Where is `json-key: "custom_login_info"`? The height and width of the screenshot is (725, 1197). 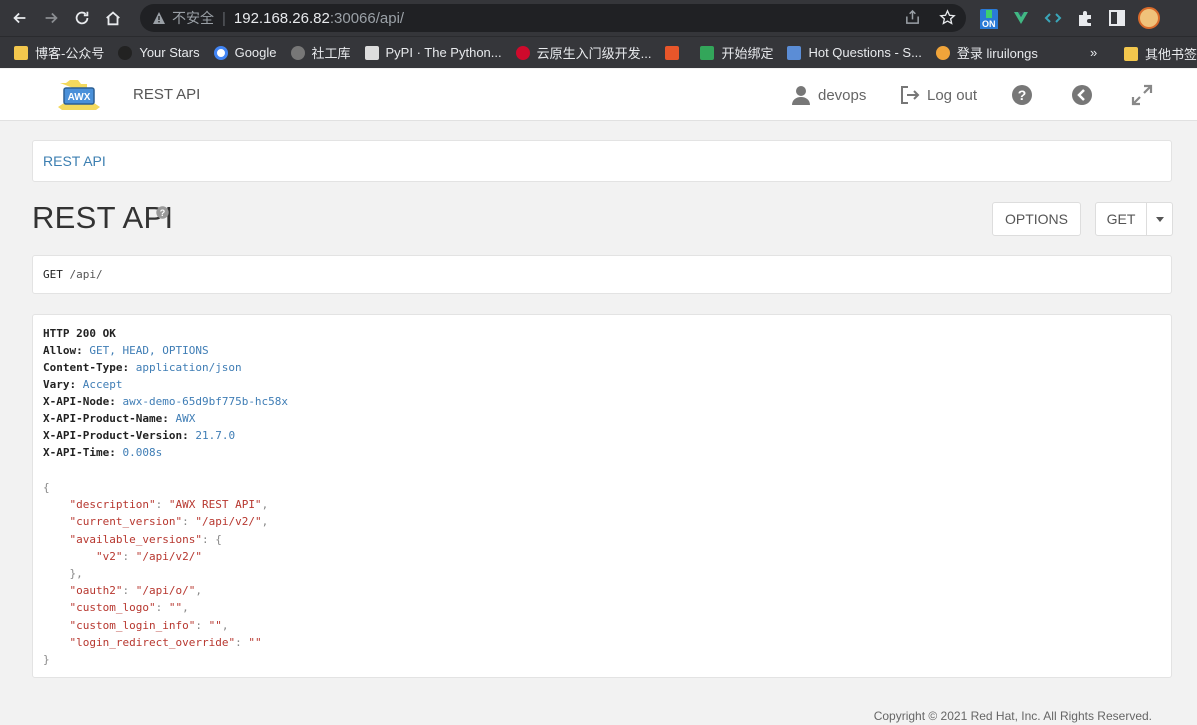
json-key: "custom_login_info" is located at coordinates (132, 625).